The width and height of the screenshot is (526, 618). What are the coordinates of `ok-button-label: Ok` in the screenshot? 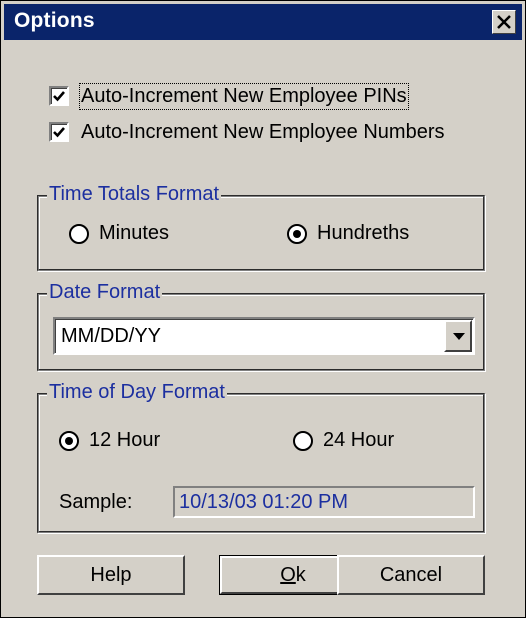 It's located at (293, 574).